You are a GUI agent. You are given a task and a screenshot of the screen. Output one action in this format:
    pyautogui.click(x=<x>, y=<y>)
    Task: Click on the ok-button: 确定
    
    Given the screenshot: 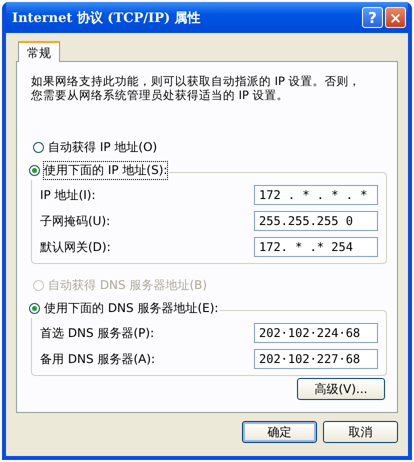 What is the action you would take?
    pyautogui.click(x=279, y=432)
    